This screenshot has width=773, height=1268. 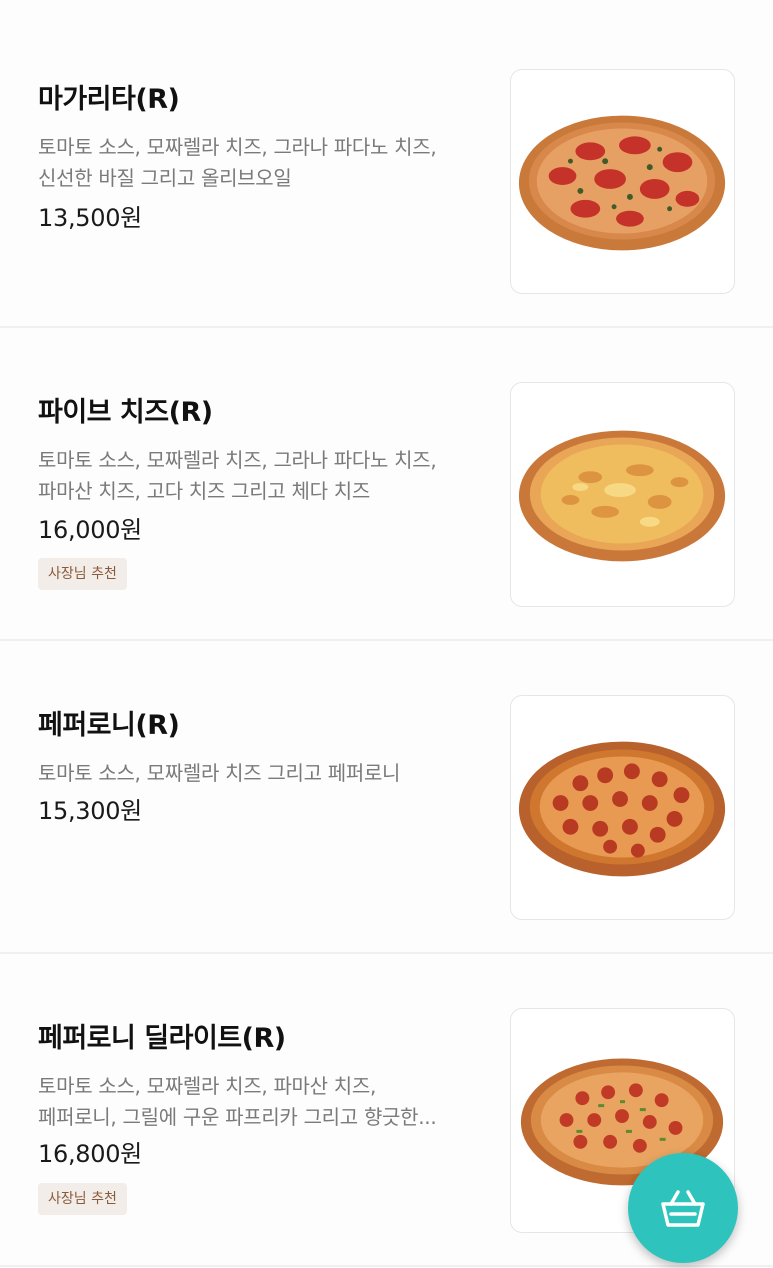 I want to click on menu-item-name: 페퍼로니 딜라이트(R), so click(x=162, y=1038).